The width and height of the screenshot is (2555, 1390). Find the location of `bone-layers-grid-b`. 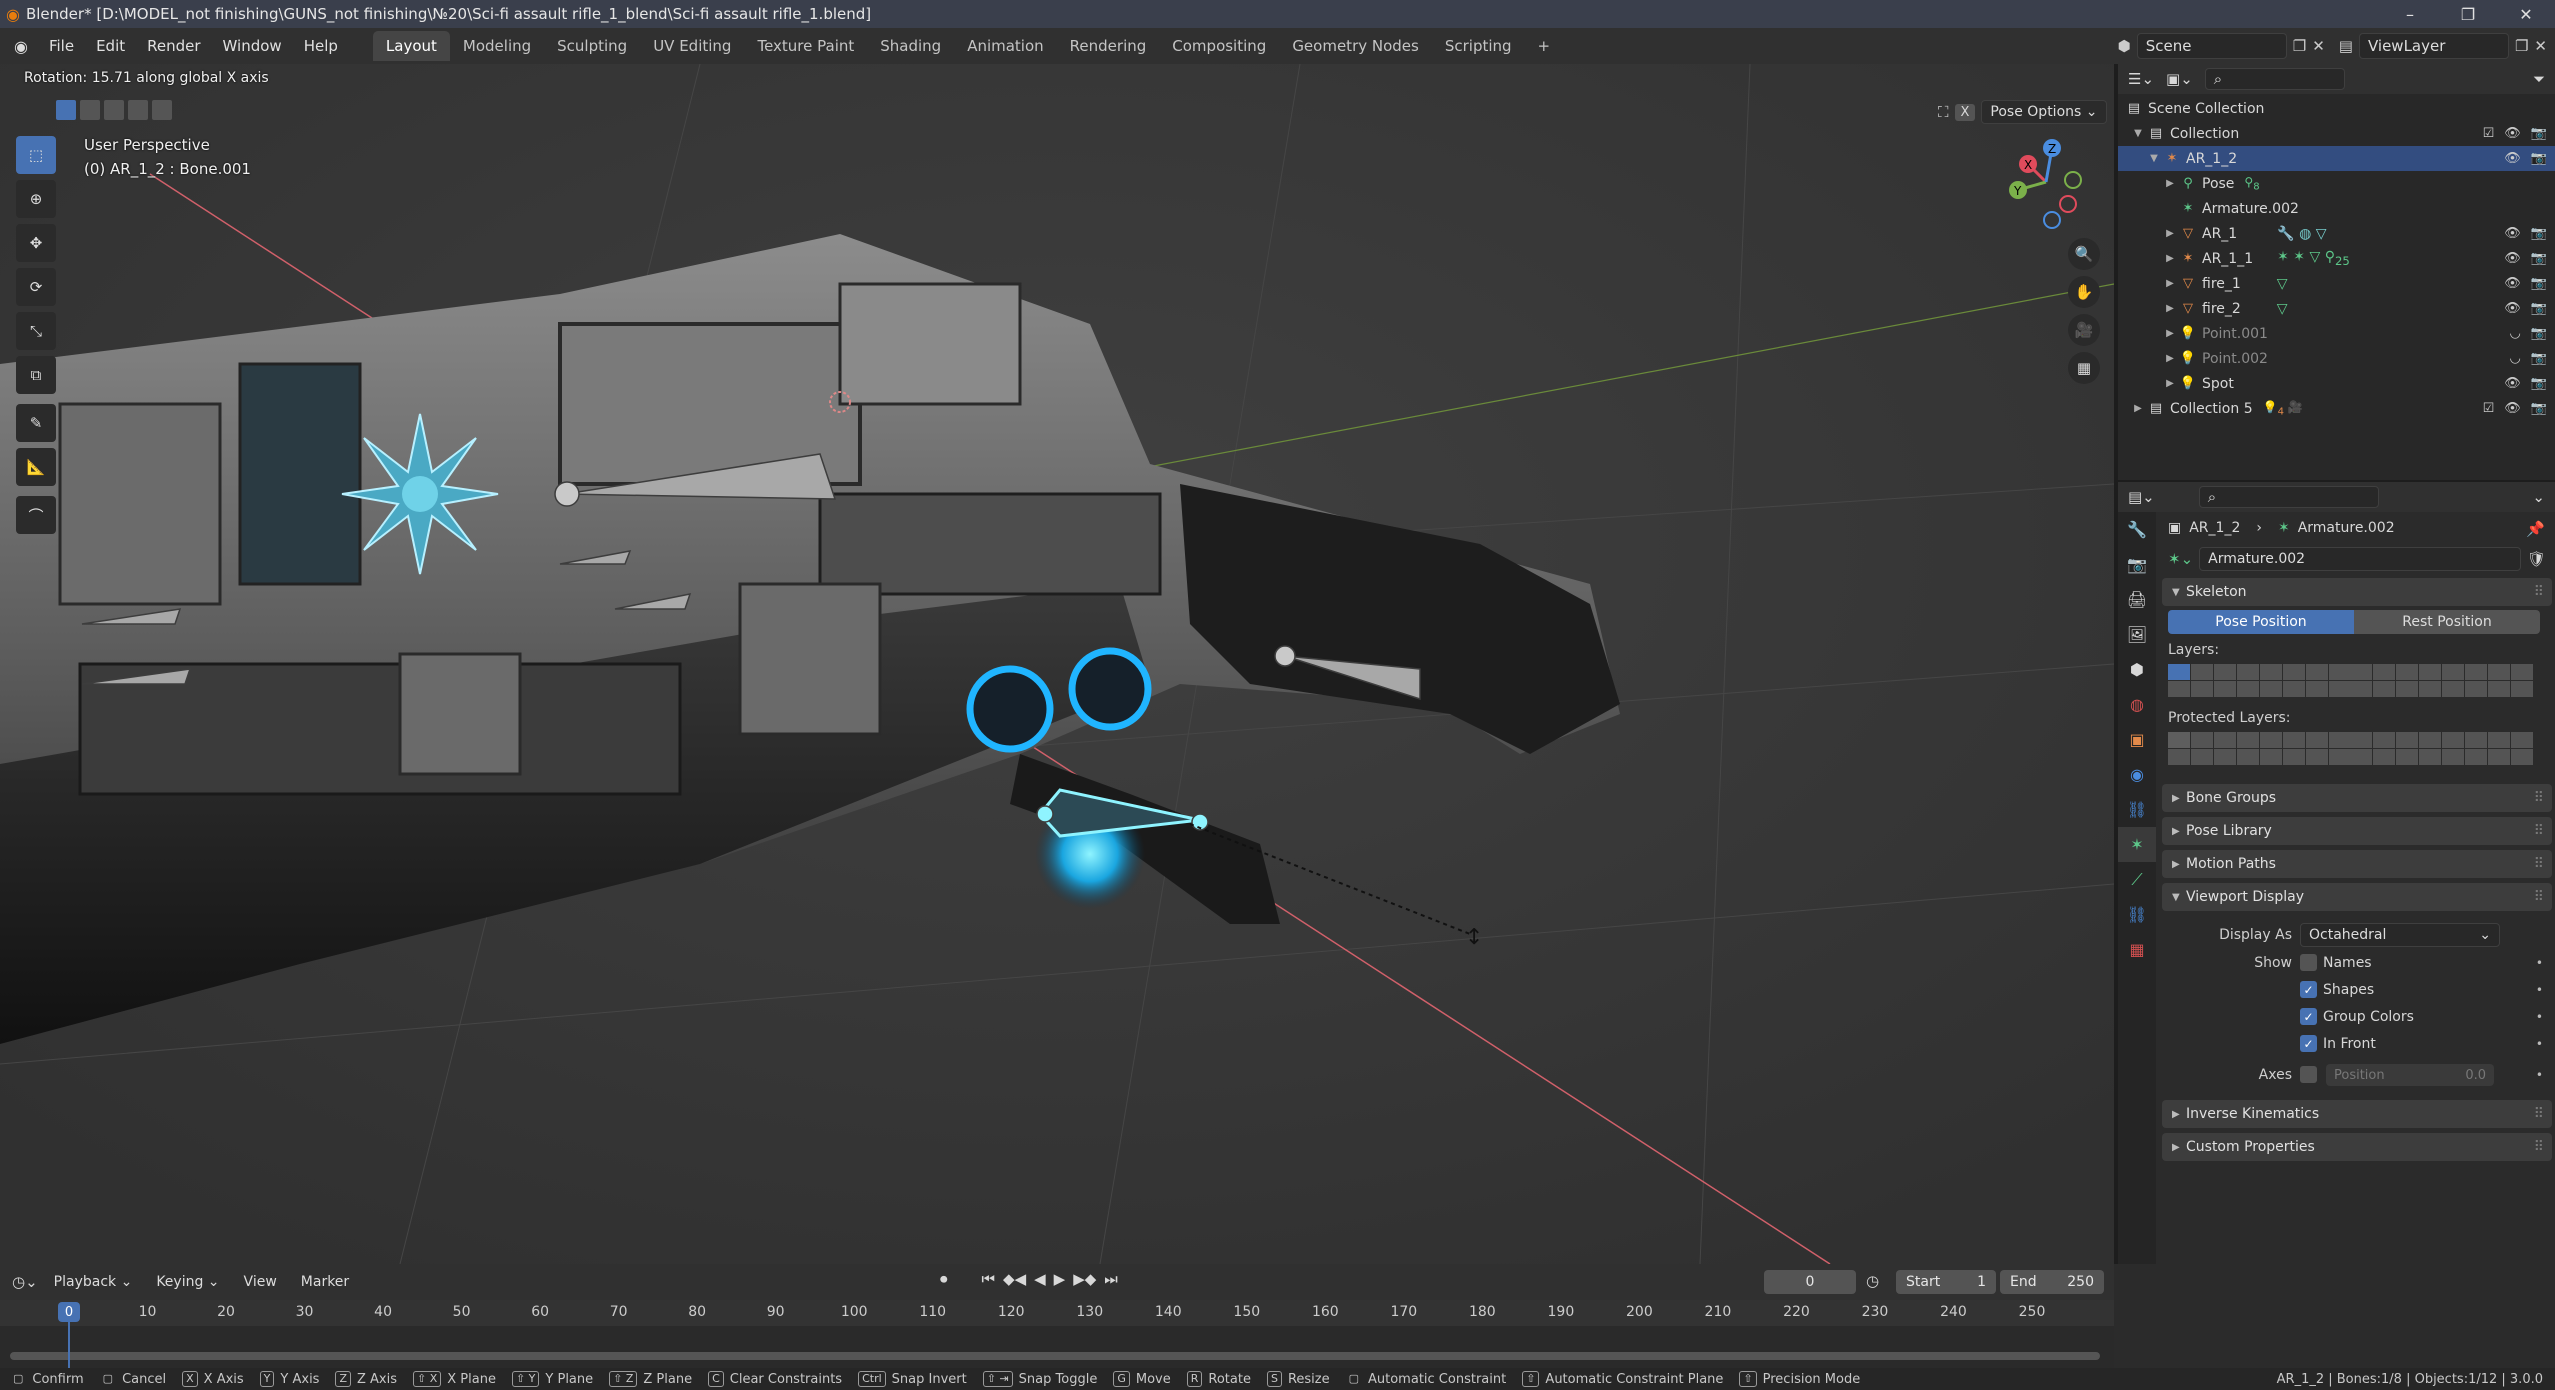

bone-layers-grid-b is located at coordinates (2441, 680).